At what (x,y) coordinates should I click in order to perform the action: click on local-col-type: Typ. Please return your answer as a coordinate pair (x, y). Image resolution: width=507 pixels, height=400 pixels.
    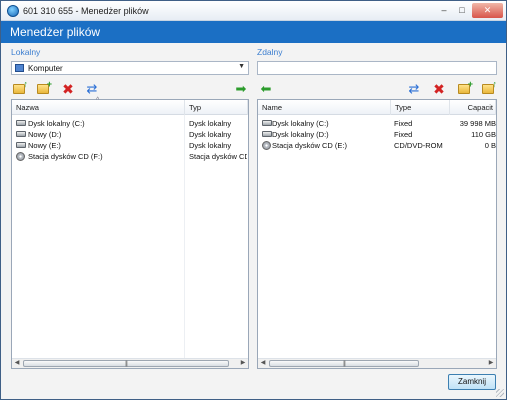
    Looking at the image, I should click on (216, 107).